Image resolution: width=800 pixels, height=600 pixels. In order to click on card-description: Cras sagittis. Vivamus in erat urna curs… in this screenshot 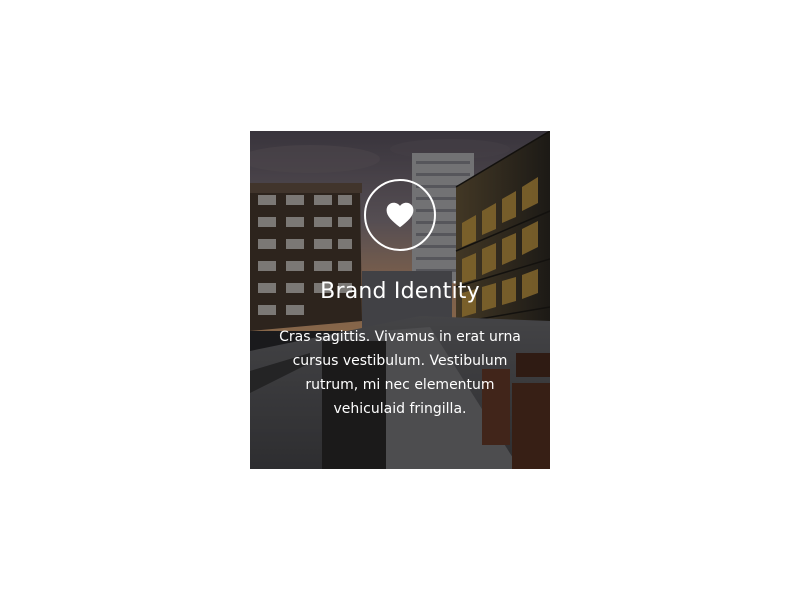, I will do `click(400, 373)`.